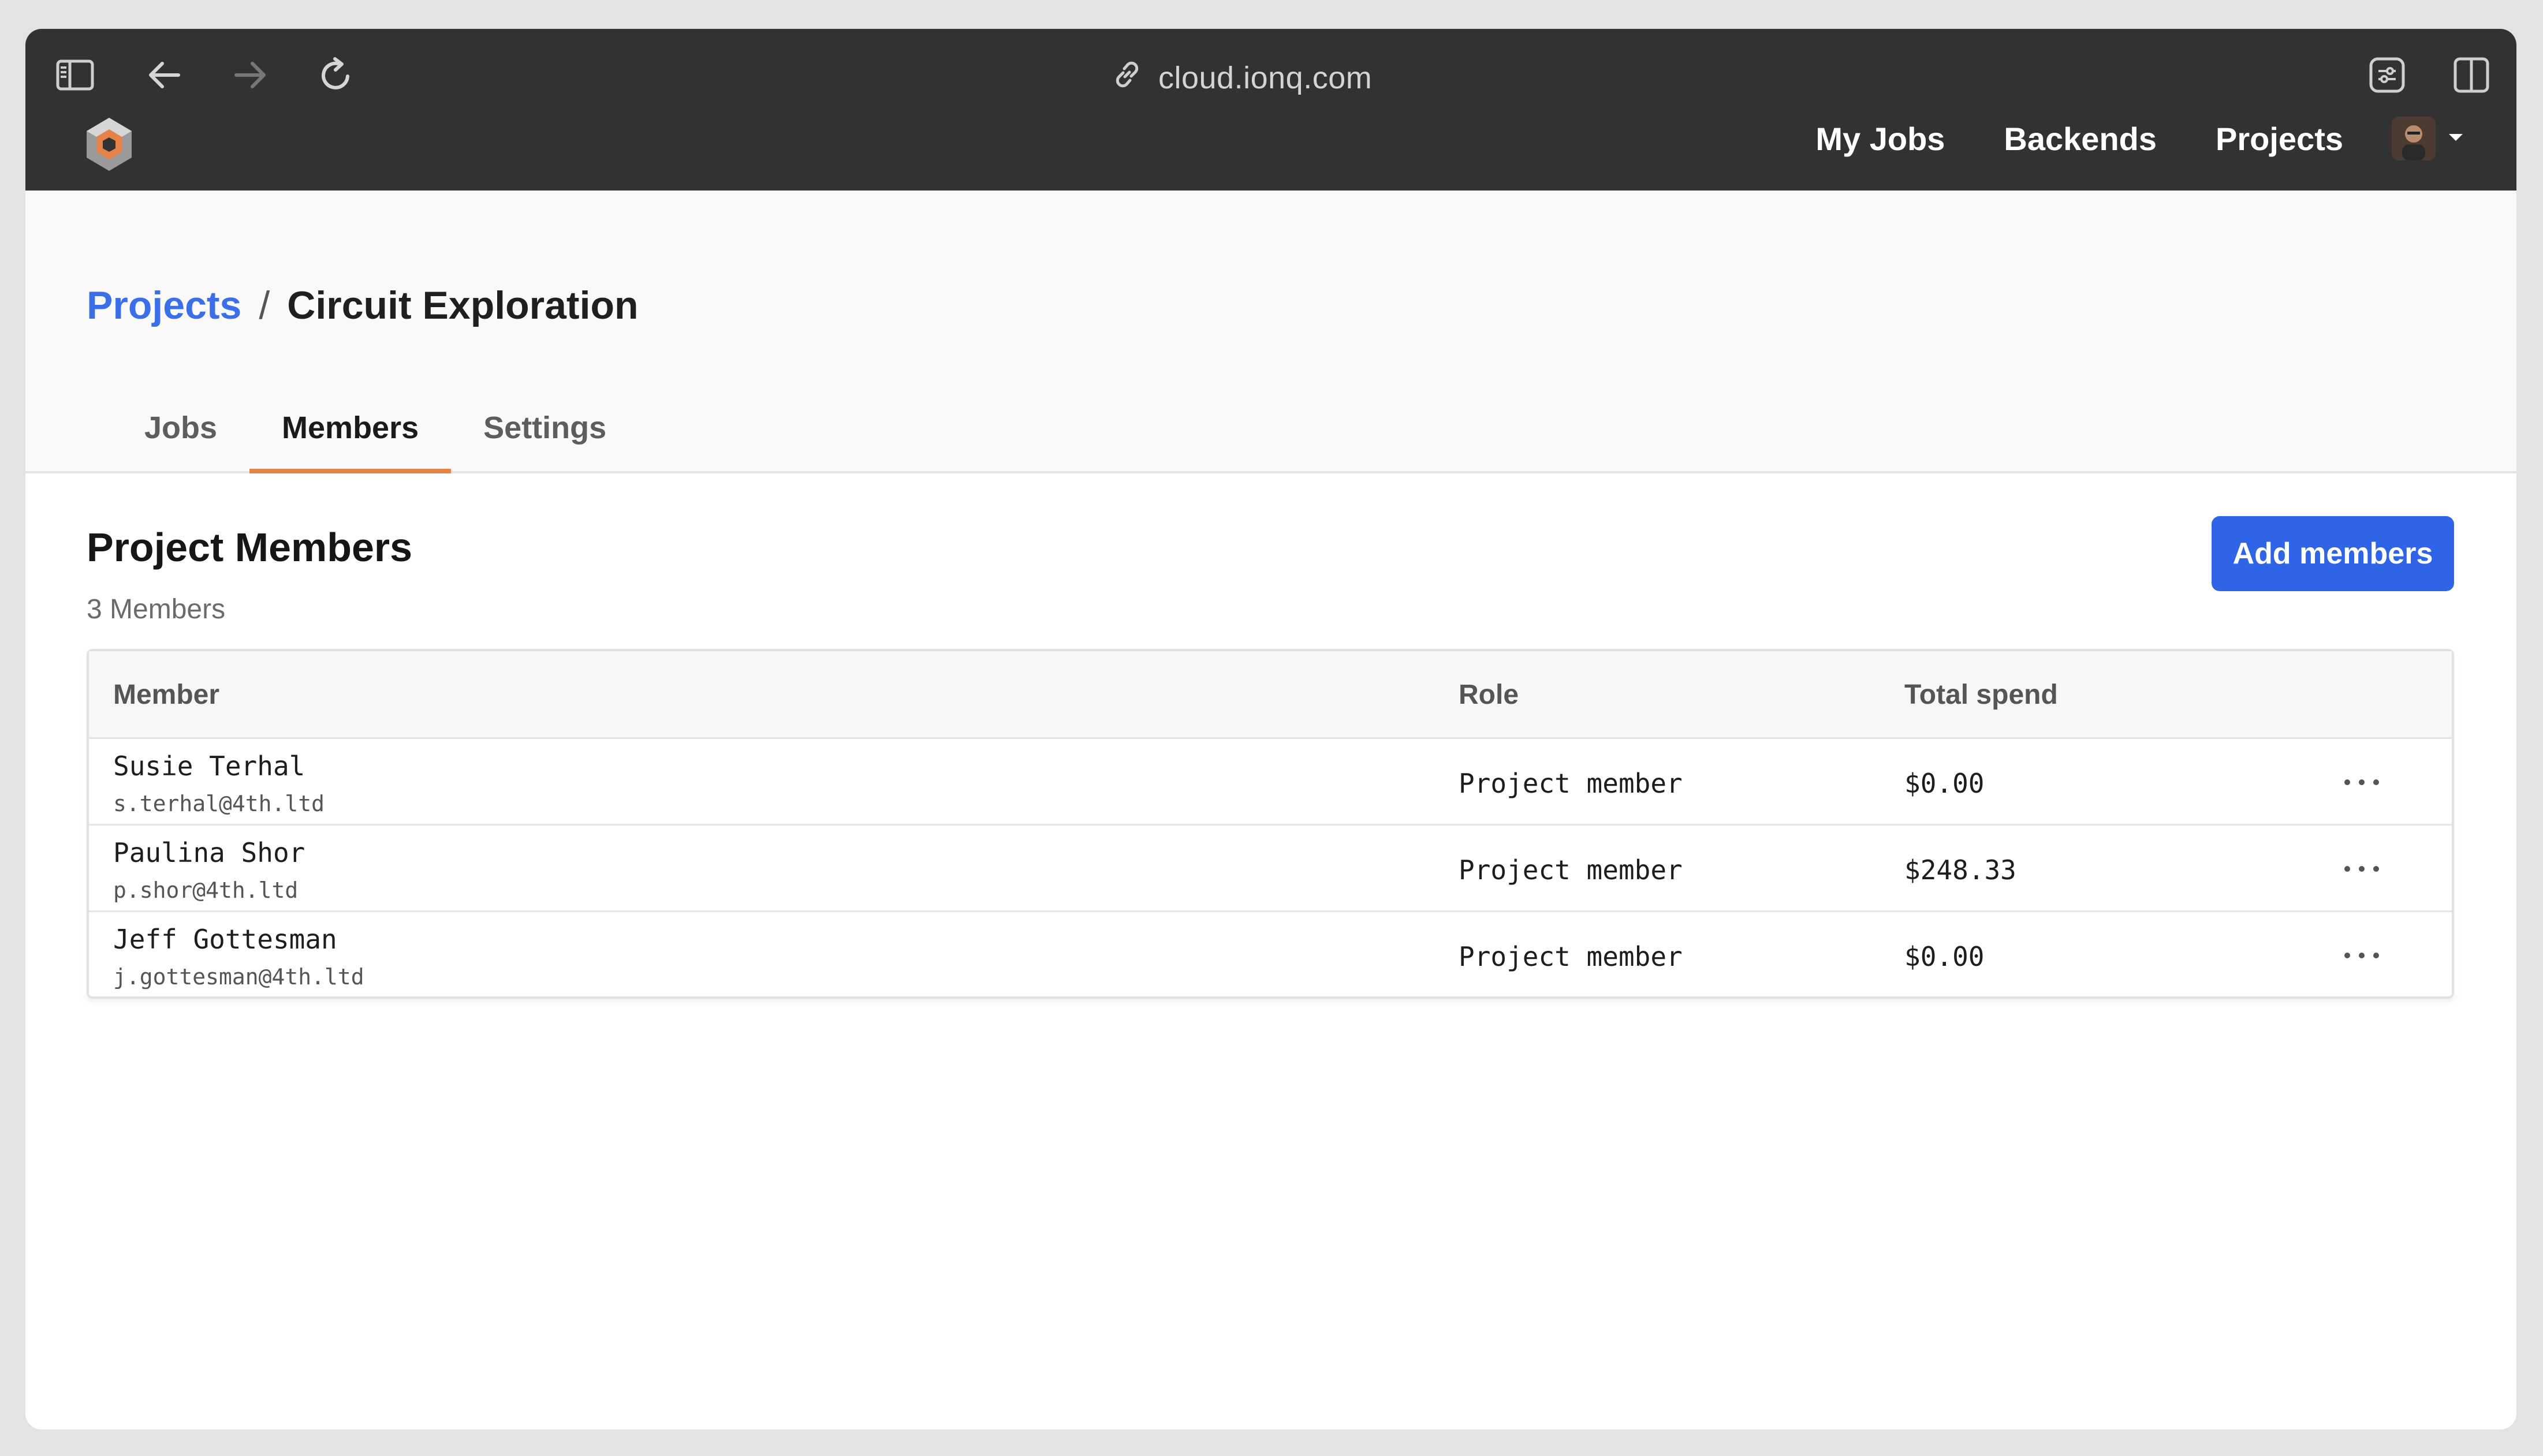  I want to click on reload-icon, so click(336, 75).